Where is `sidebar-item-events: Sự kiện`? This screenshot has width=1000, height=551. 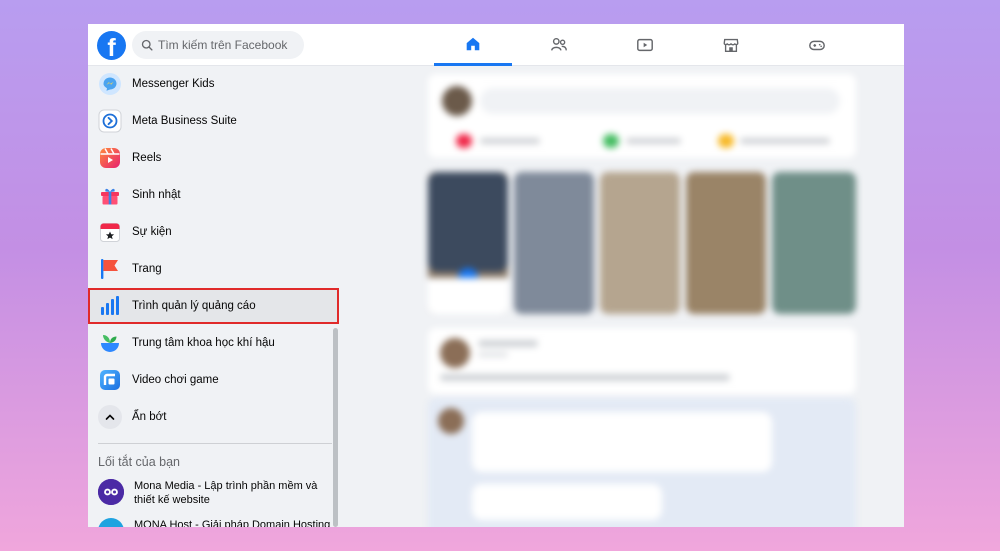 sidebar-item-events: Sự kiện is located at coordinates (212, 232).